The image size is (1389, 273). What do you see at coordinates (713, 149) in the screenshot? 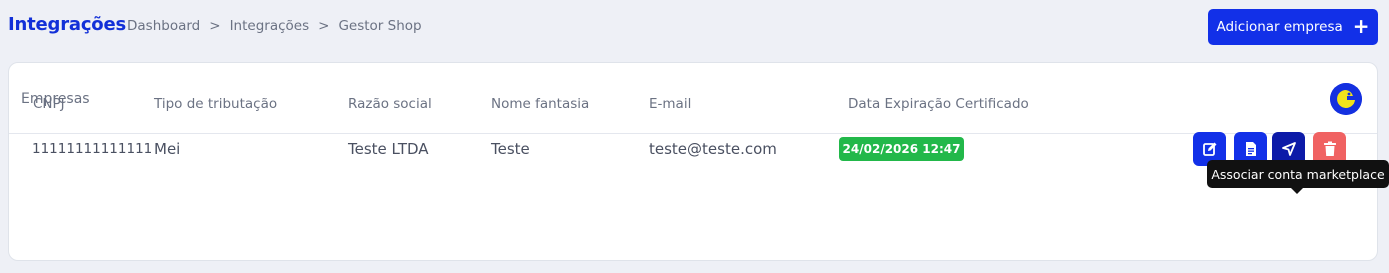
I see `cell-email: teste@teste.com` at bounding box center [713, 149].